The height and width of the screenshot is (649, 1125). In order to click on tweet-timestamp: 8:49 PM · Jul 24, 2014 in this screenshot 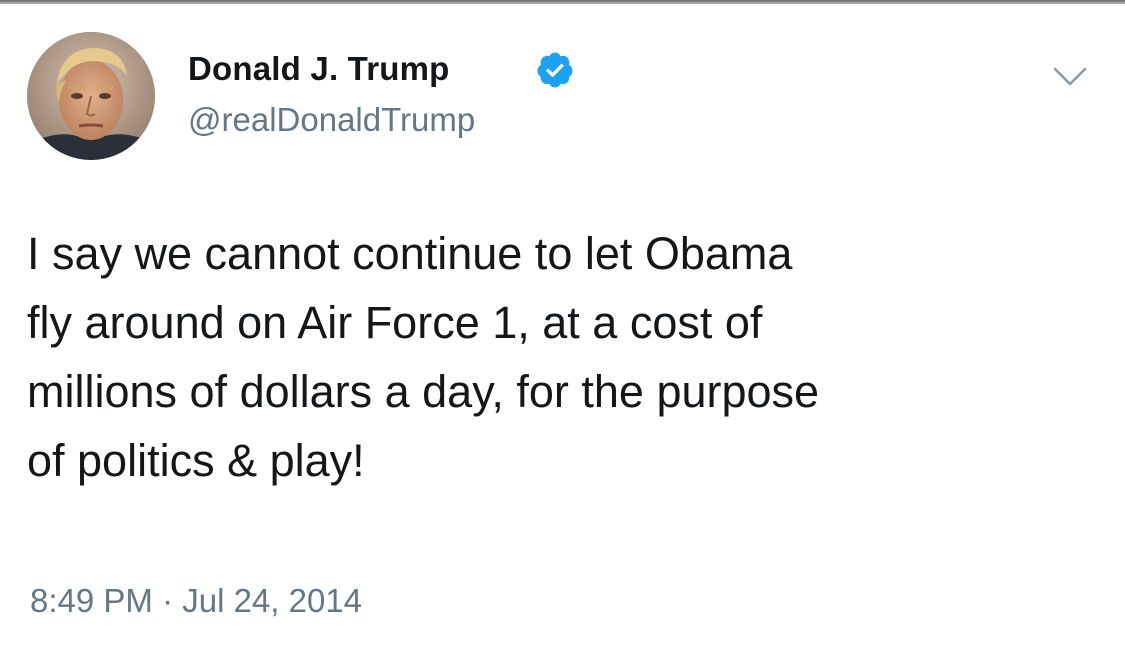, I will do `click(196, 601)`.